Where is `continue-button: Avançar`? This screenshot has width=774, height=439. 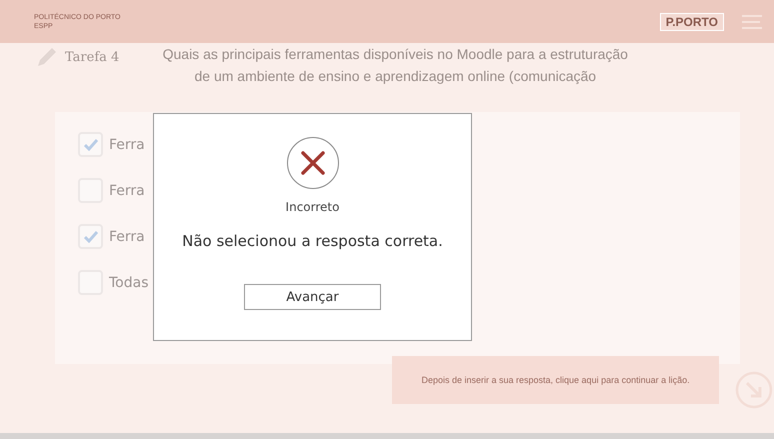
continue-button: Avançar is located at coordinates (312, 297).